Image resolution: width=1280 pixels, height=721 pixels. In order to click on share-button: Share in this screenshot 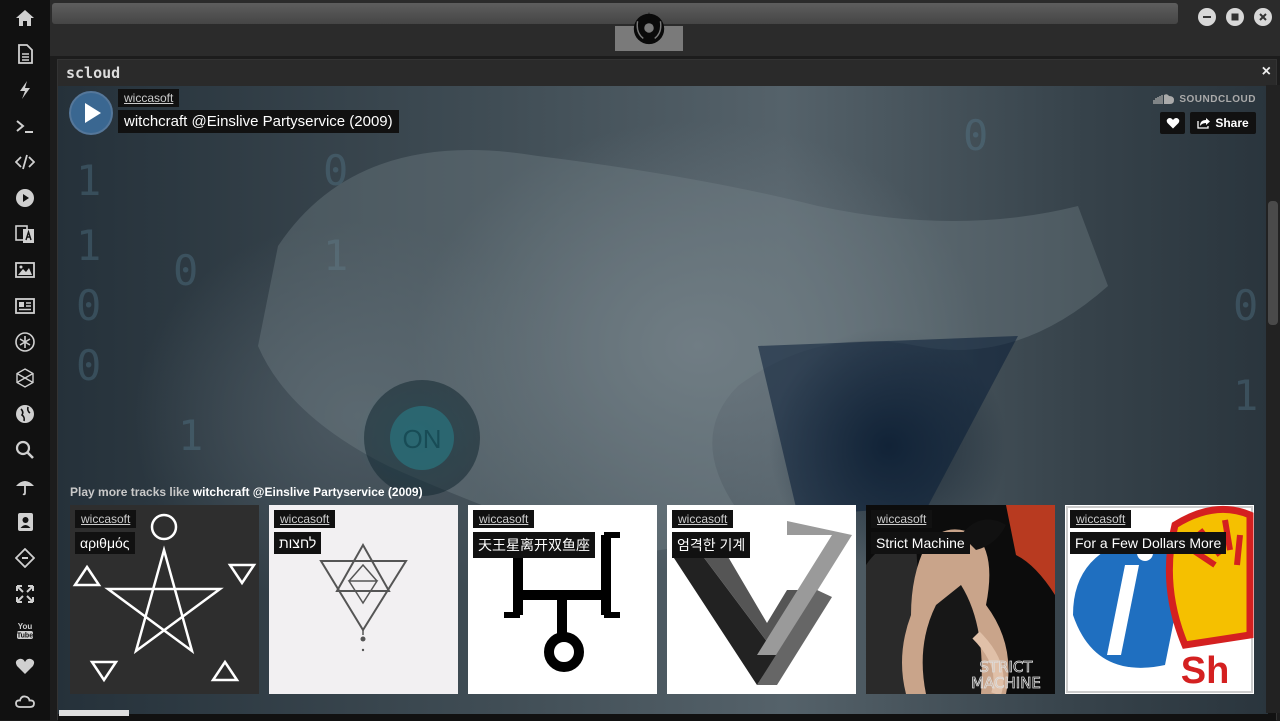, I will do `click(1223, 123)`.